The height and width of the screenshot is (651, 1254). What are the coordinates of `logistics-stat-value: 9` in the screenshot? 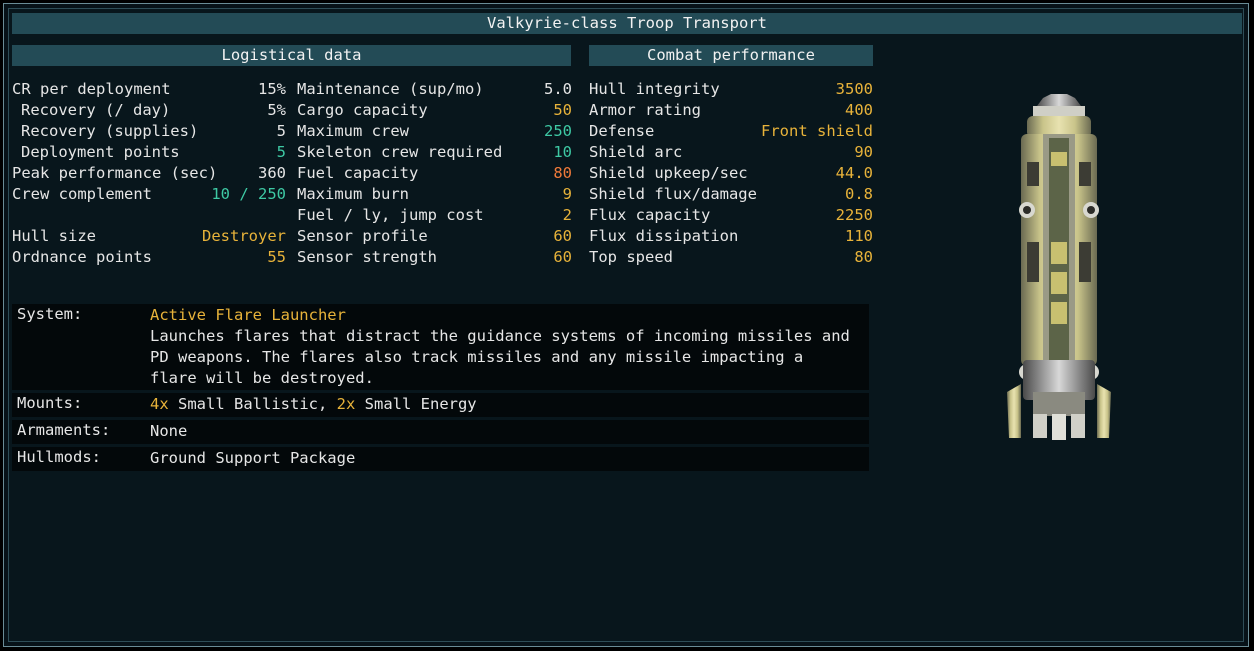 It's located at (567, 194).